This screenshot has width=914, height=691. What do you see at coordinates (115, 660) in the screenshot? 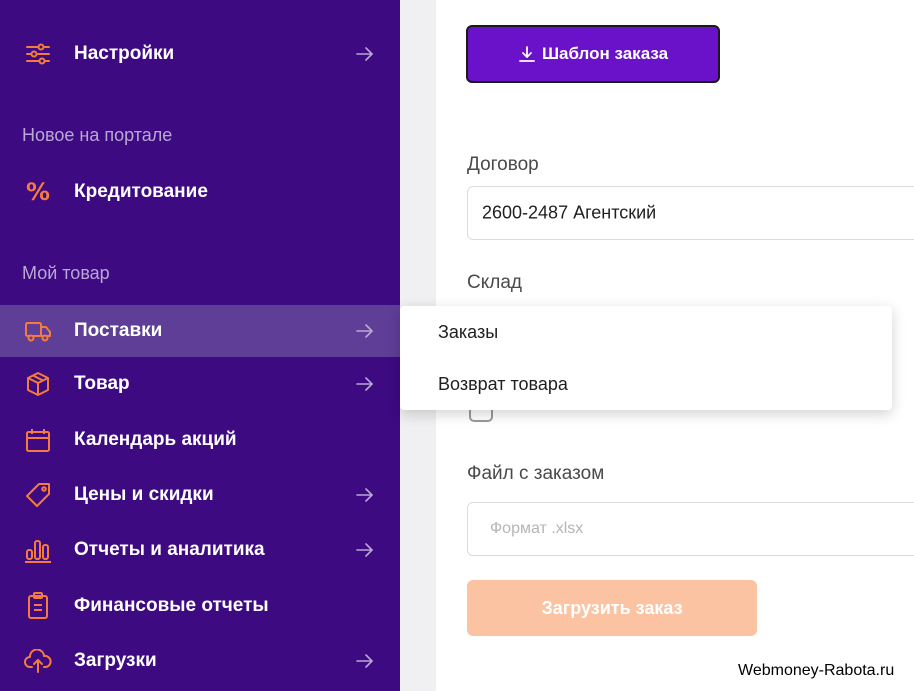
I see `sidebar-item-label: Загрузки` at bounding box center [115, 660].